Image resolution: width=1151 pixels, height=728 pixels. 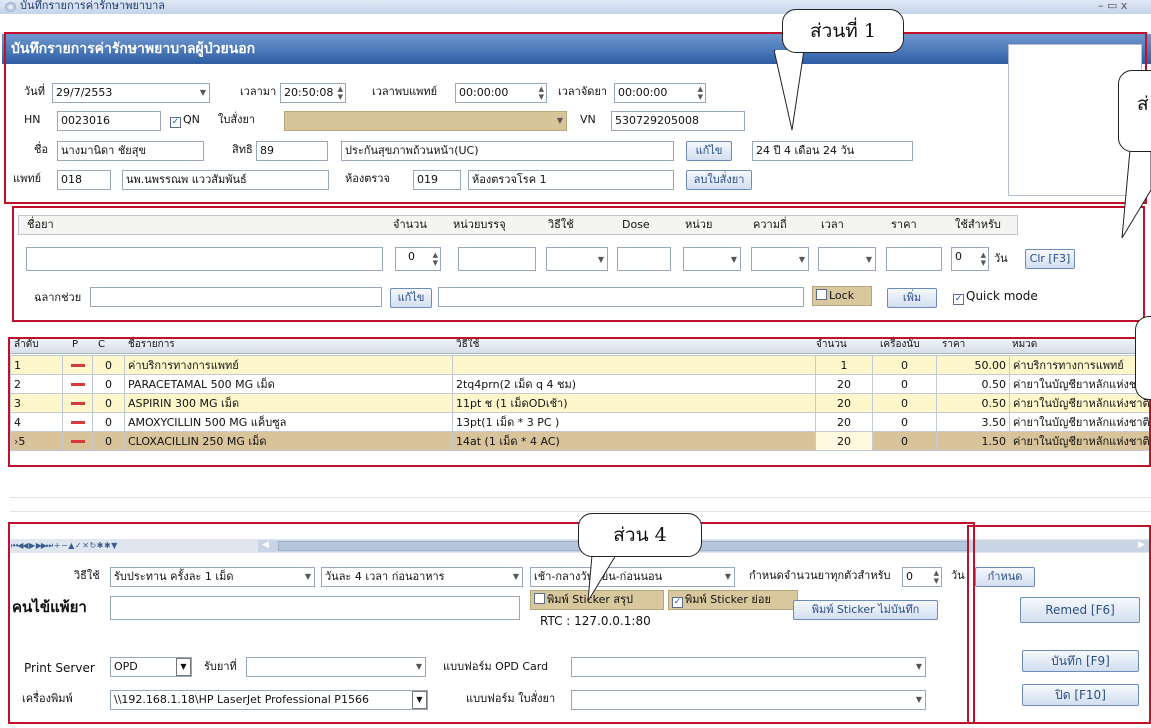 What do you see at coordinates (437, 180) in the screenshot?
I see `room-code-field: 019` at bounding box center [437, 180].